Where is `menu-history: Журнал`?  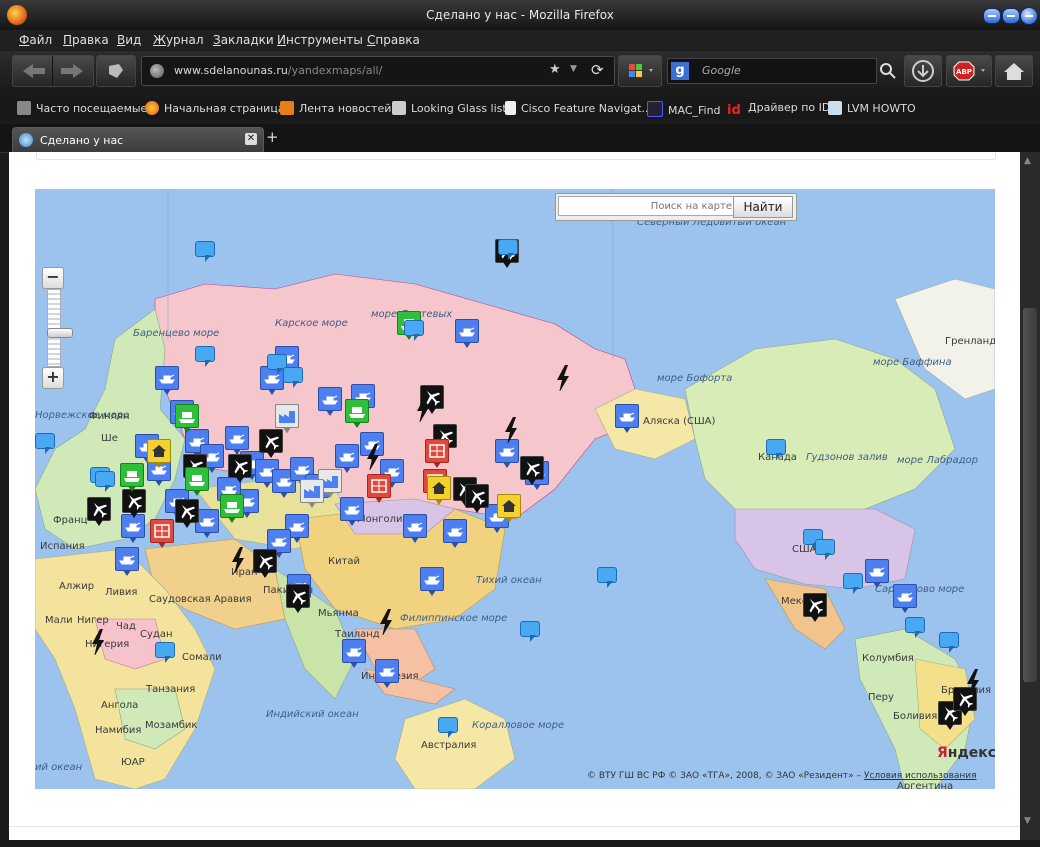
menu-history: Журнал is located at coordinates (178, 40).